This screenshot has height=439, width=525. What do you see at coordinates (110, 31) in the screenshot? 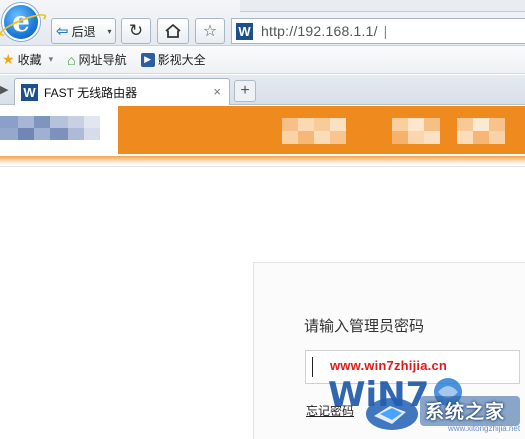
I see `back-history-dropdown: ▾` at bounding box center [110, 31].